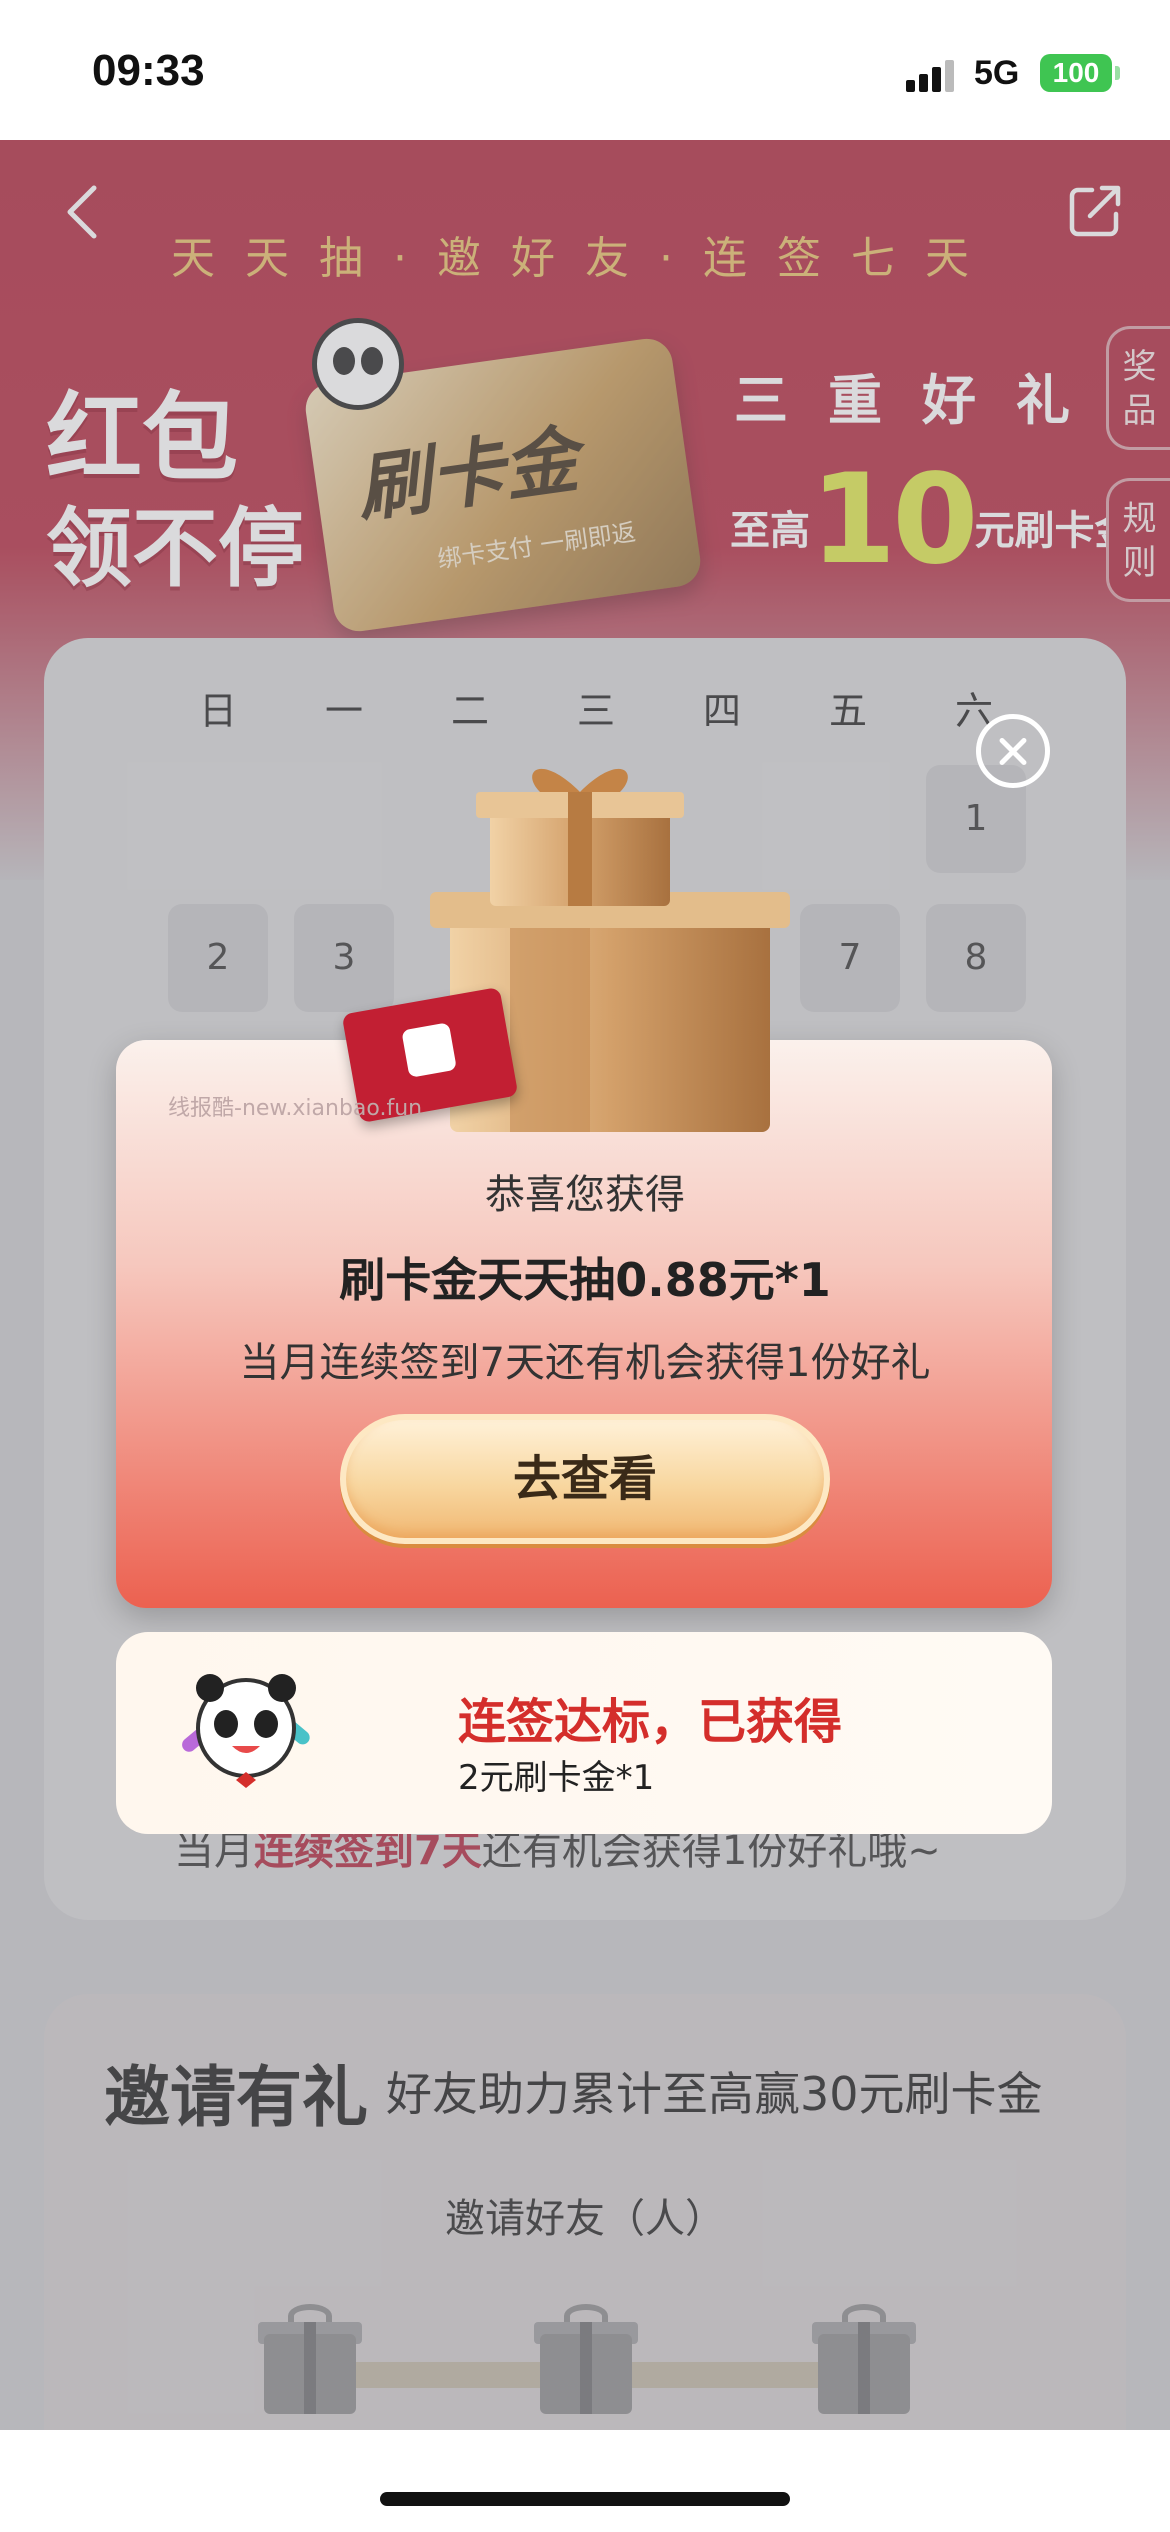  What do you see at coordinates (556, 1778) in the screenshot?
I see `toast-subtitle: 2元刷卡金*1` at bounding box center [556, 1778].